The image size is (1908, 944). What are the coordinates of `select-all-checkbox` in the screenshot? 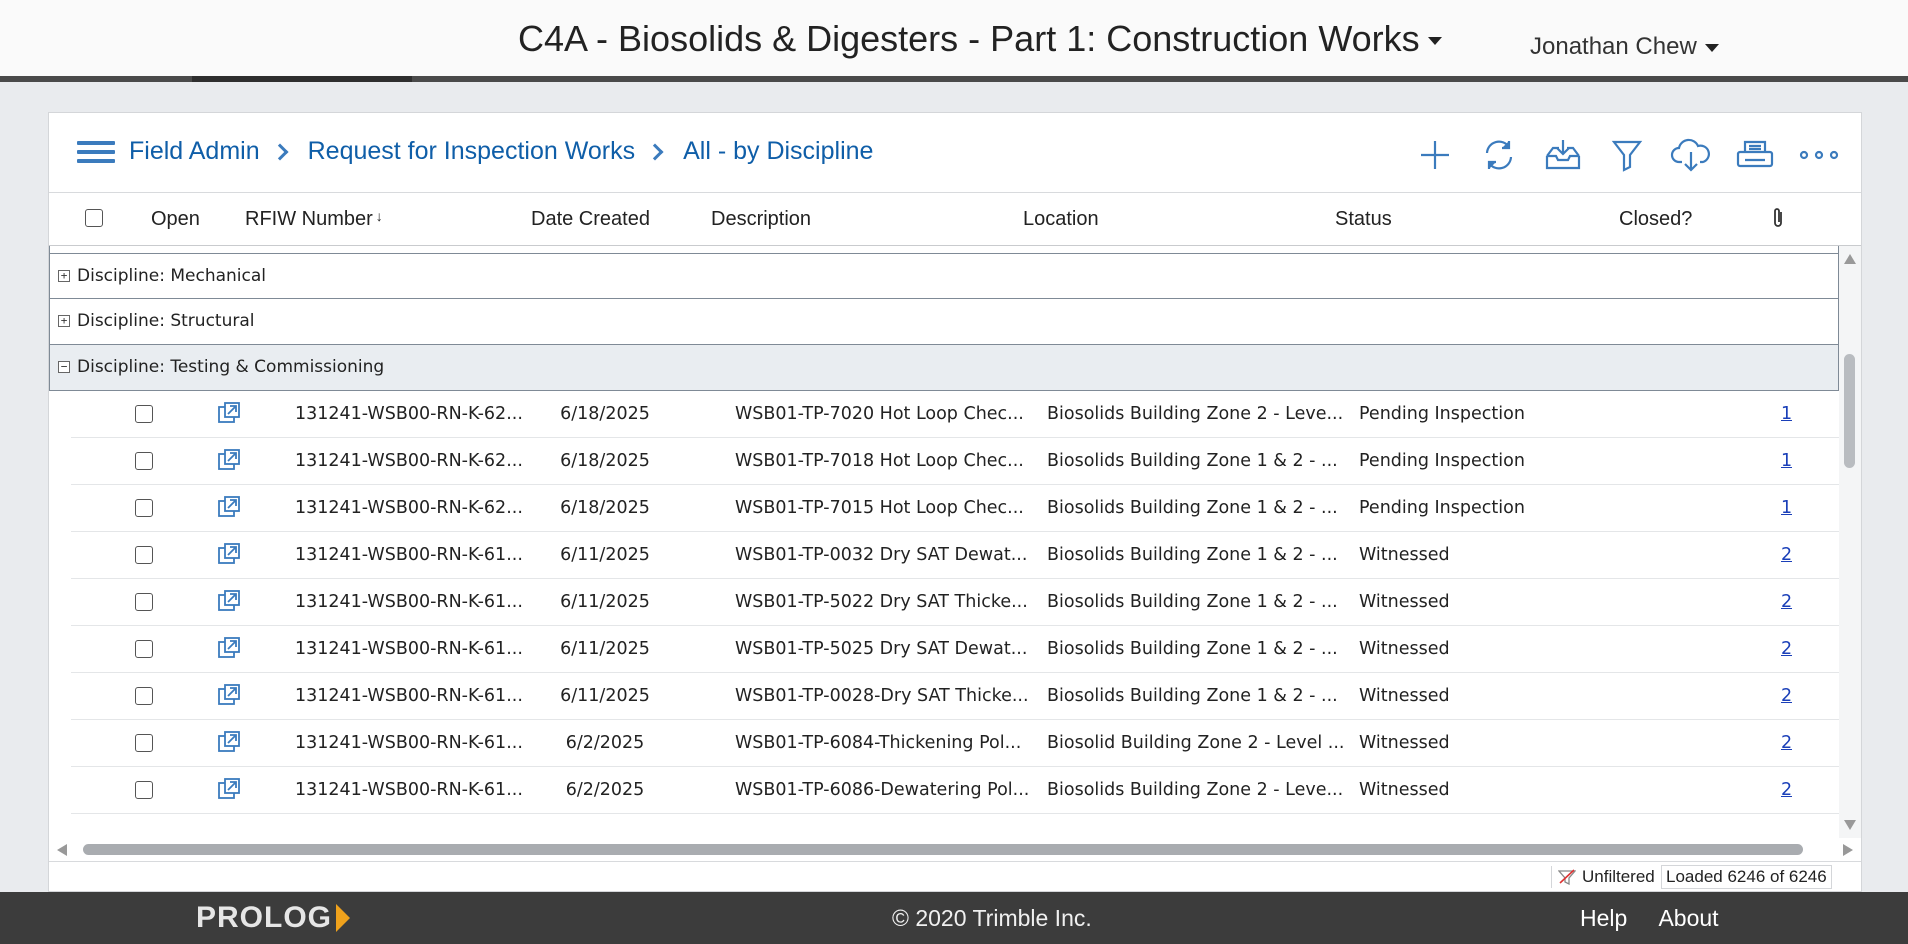 It's located at (94, 218).